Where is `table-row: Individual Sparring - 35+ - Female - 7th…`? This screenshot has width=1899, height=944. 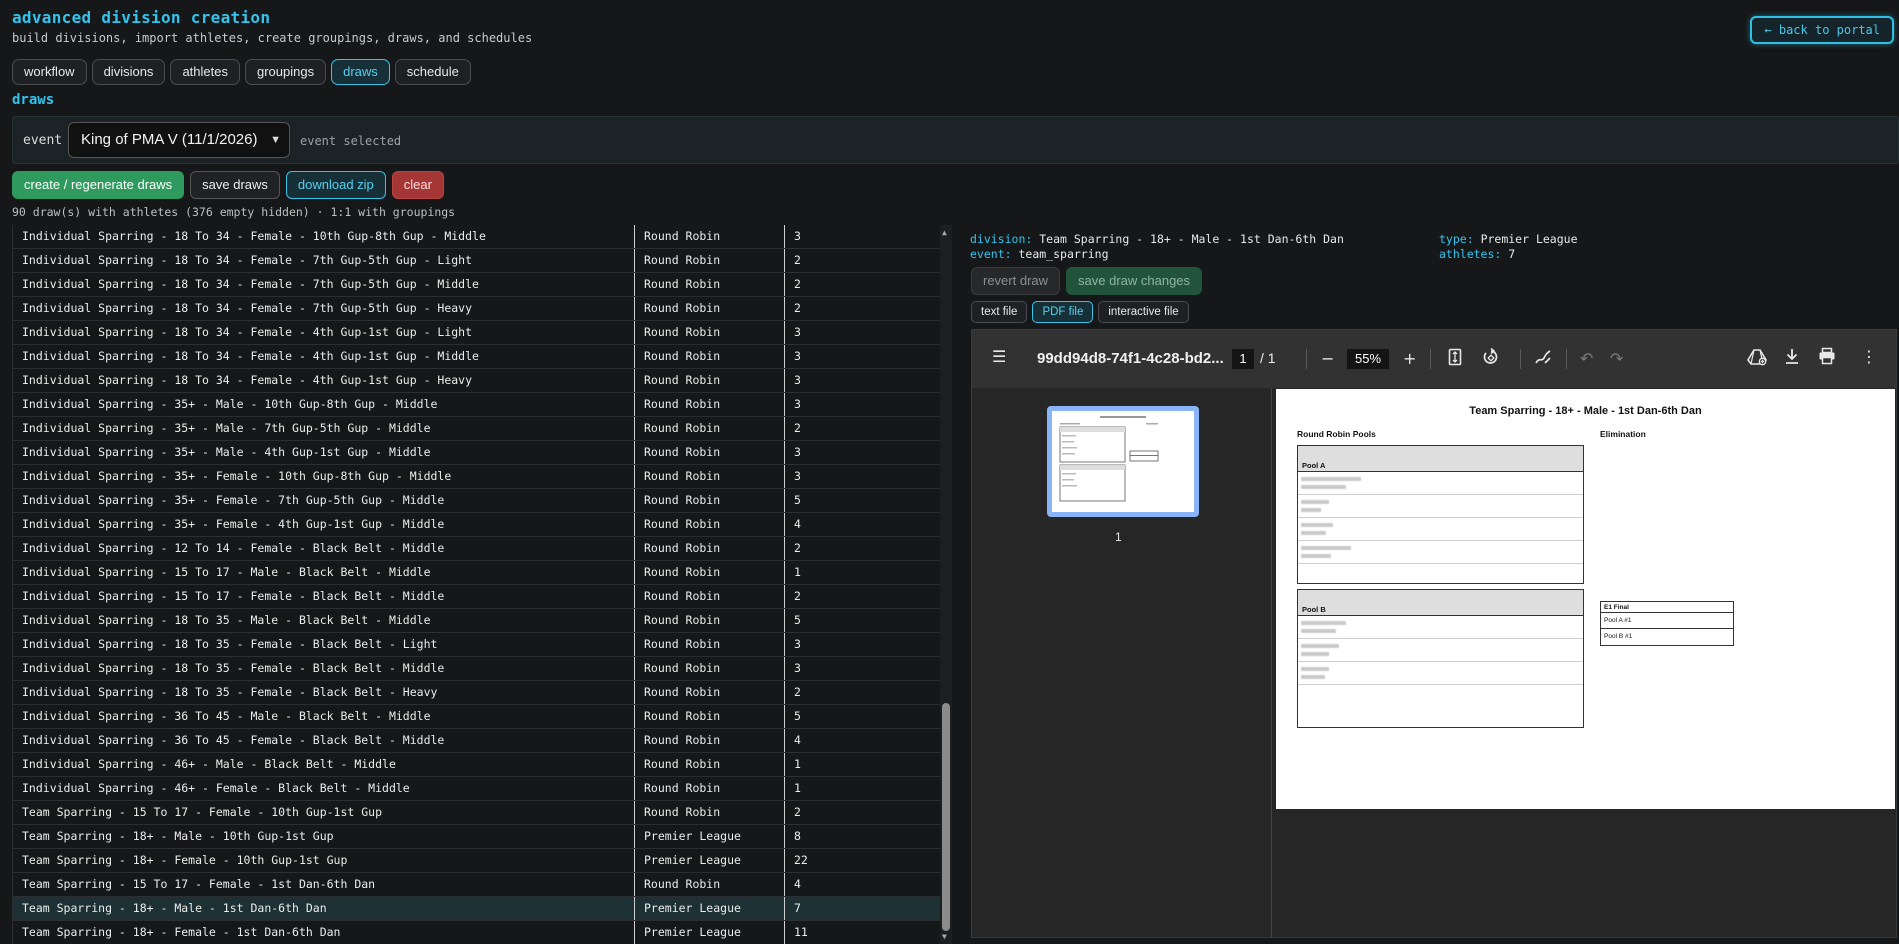 table-row: Individual Sparring - 35+ - Female - 7th… is located at coordinates (476, 501).